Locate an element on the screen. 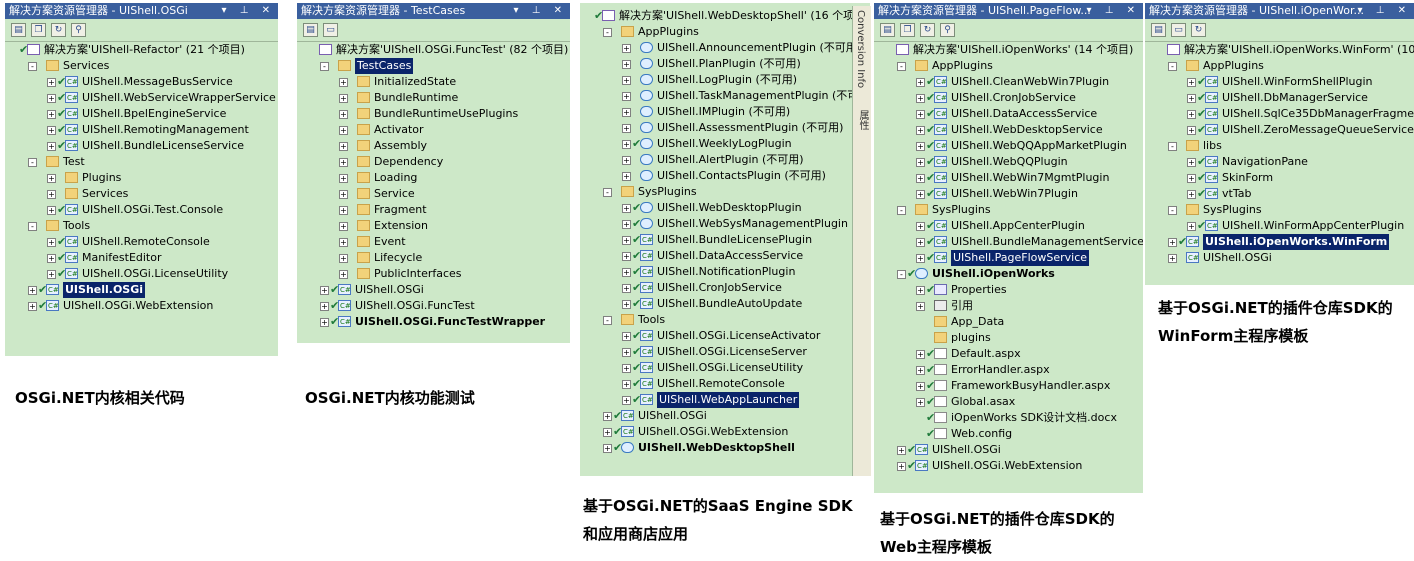 This screenshot has height=561, width=1414. side-tab-conversion-info: Conversion Info is located at coordinates (860, 49).